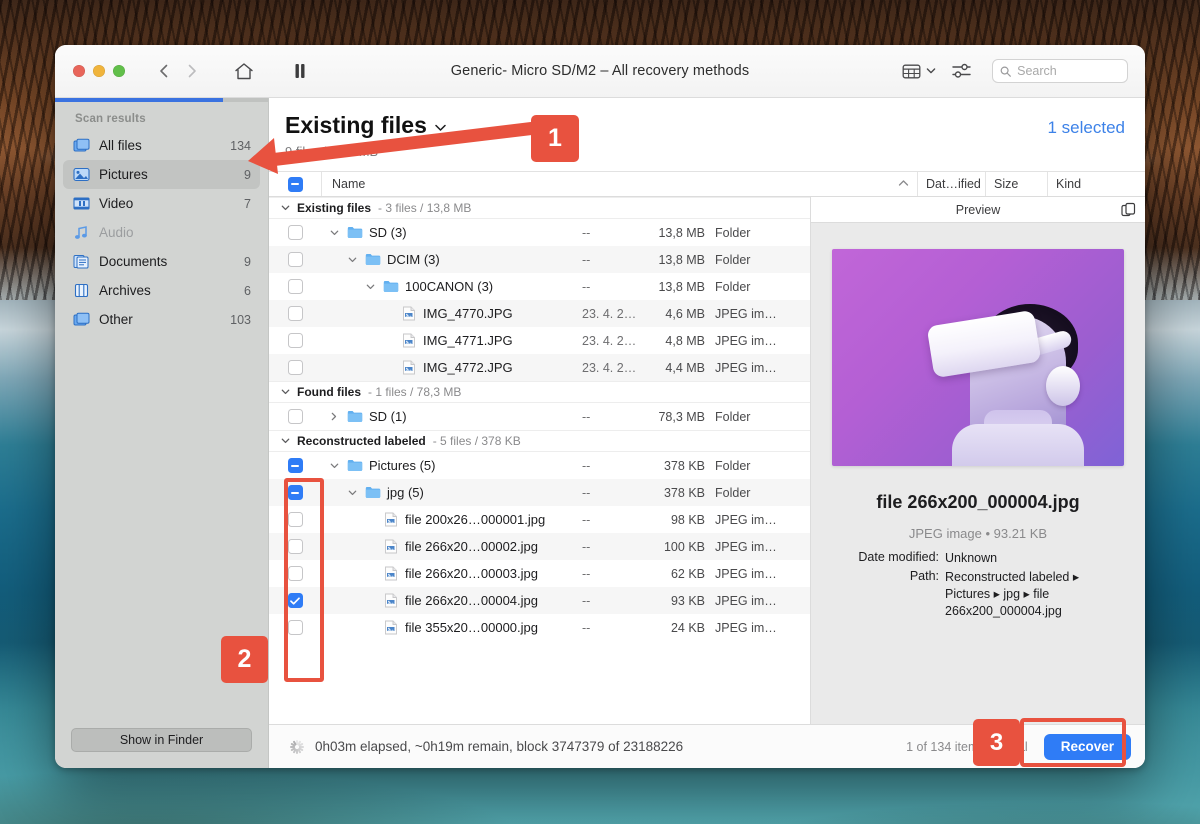  What do you see at coordinates (539, 259) in the screenshot?
I see `table-row: DCIM (3) -- 13,8 MB Folder` at bounding box center [539, 259].